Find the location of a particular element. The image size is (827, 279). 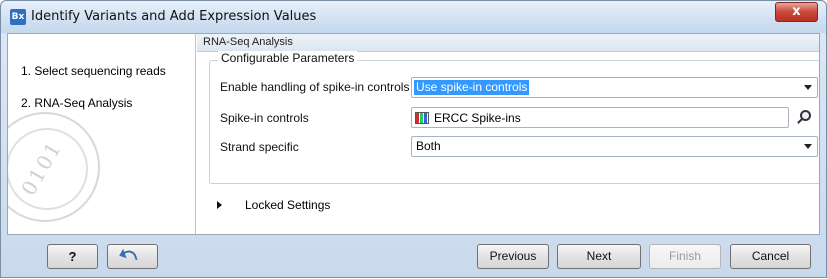

help-button: ? is located at coordinates (72, 256).